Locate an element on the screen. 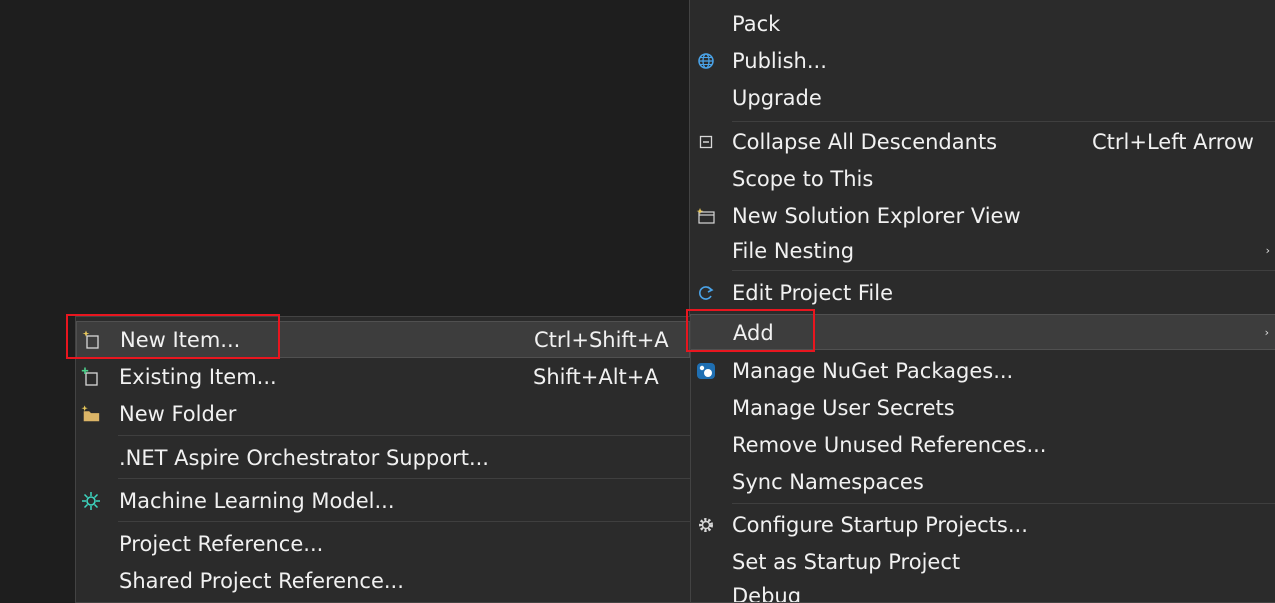 This screenshot has height=603, width=1275. menu-item-label: File Nesting is located at coordinates (793, 251).